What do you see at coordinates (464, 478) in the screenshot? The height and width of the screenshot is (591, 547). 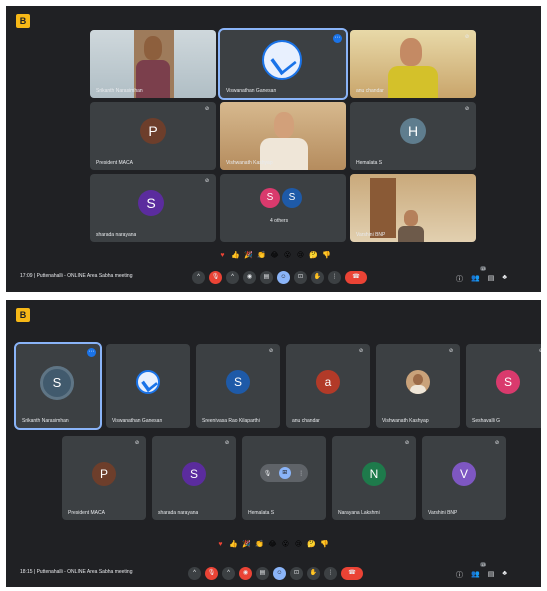 I see `participant-tile: V ⊘ Varshini BNP` at bounding box center [464, 478].